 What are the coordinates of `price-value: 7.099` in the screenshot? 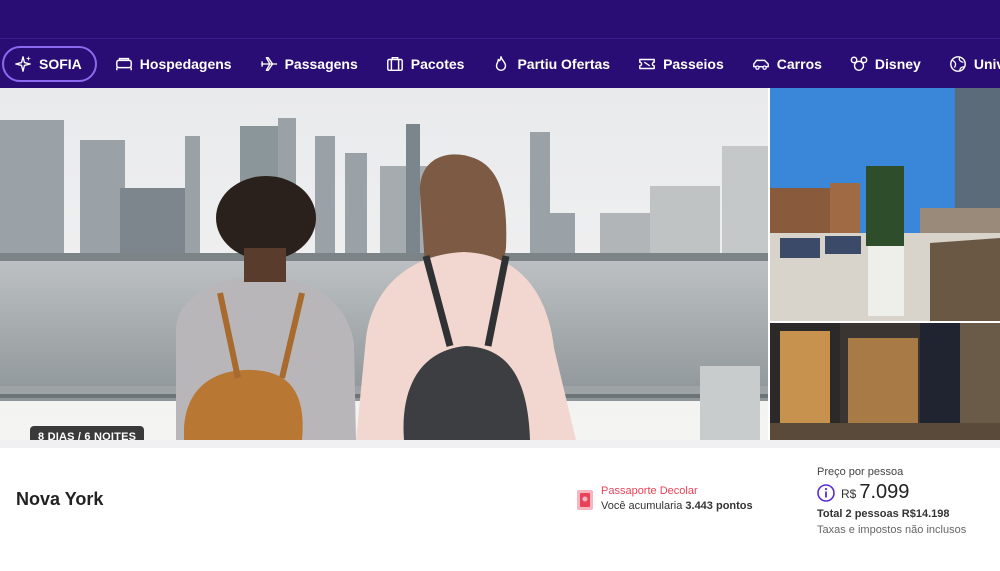 It's located at (884, 492).